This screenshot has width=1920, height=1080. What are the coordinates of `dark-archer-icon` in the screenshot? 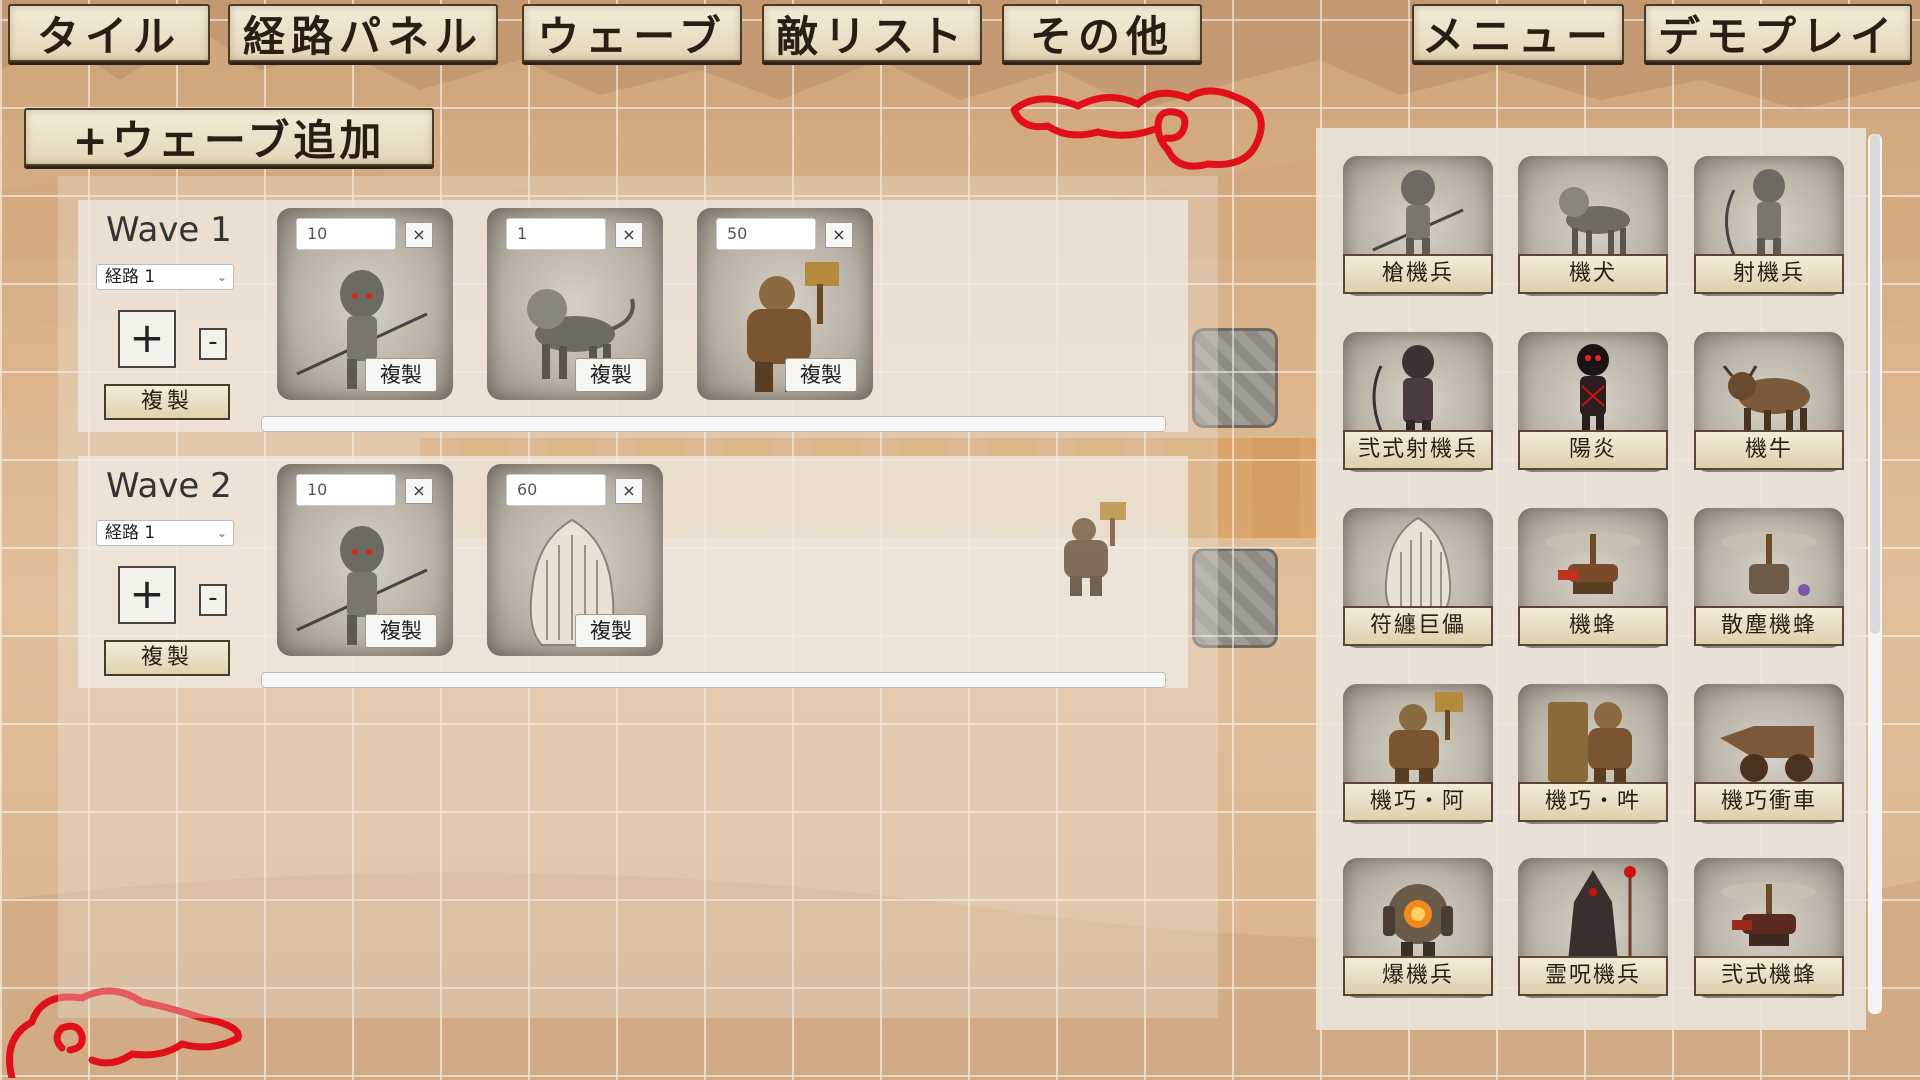 It's located at (1403, 390).